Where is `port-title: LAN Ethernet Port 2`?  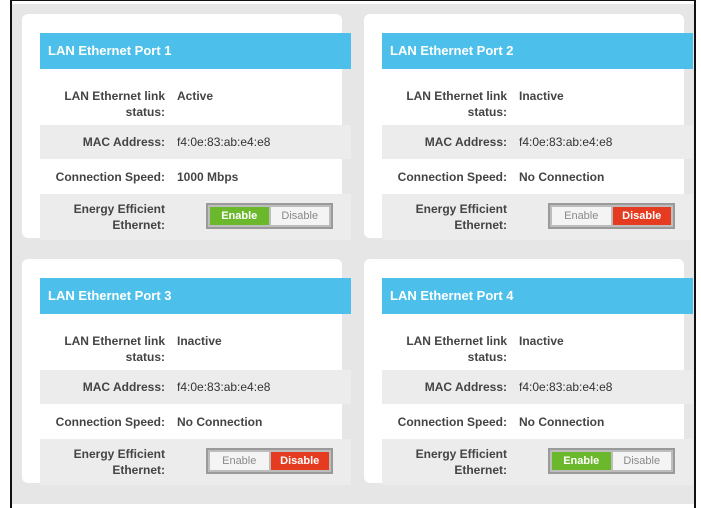 port-title: LAN Ethernet Port 2 is located at coordinates (537, 51).